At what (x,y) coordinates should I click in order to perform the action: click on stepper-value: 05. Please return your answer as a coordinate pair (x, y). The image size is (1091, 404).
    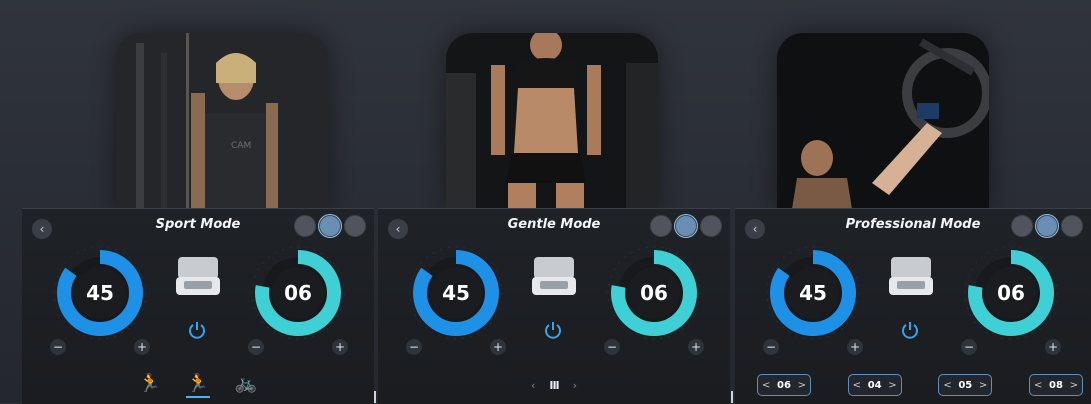
    Looking at the image, I should click on (965, 385).